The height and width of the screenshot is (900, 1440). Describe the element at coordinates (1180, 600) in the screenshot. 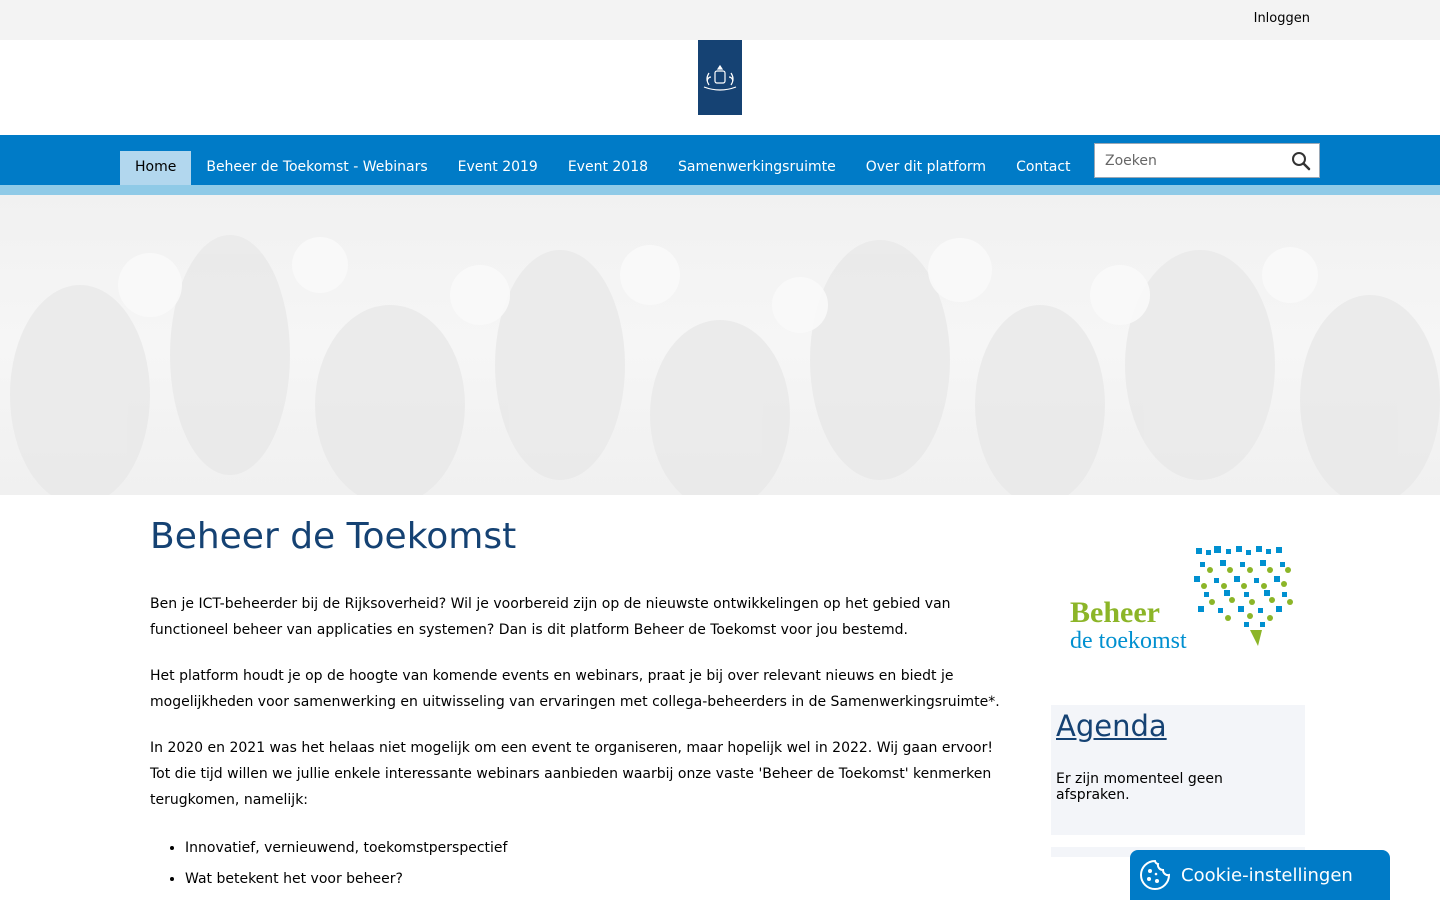

I see `beheer-de-toekomst-logo: Beheer de toekomst` at that location.